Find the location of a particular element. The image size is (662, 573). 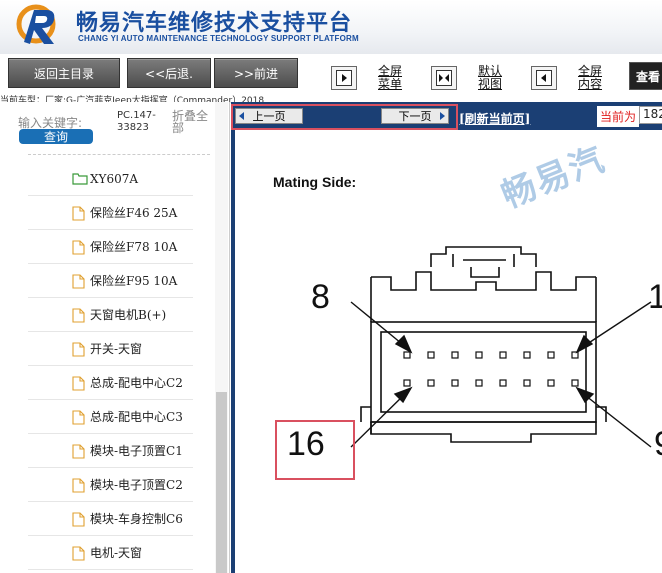

fullscreen-menu-line2: 菜单 is located at coordinates (390, 84).